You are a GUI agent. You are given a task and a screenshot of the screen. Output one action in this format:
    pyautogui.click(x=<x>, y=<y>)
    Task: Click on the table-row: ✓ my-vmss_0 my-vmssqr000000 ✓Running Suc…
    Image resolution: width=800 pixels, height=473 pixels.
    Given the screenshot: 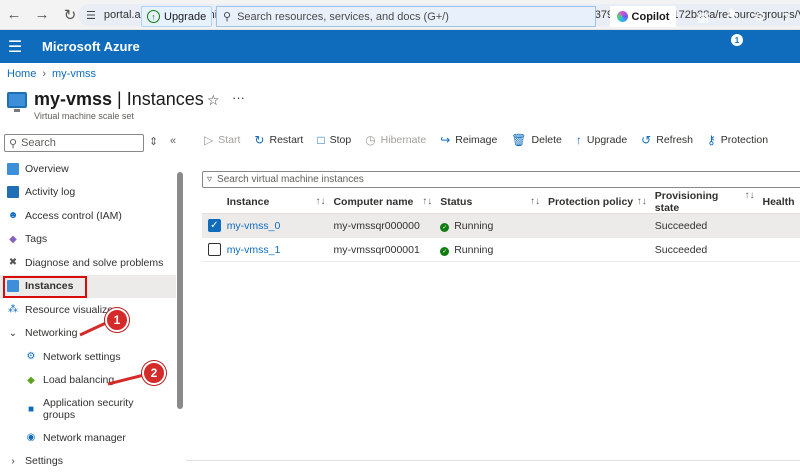 What is the action you would take?
    pyautogui.click(x=501, y=226)
    